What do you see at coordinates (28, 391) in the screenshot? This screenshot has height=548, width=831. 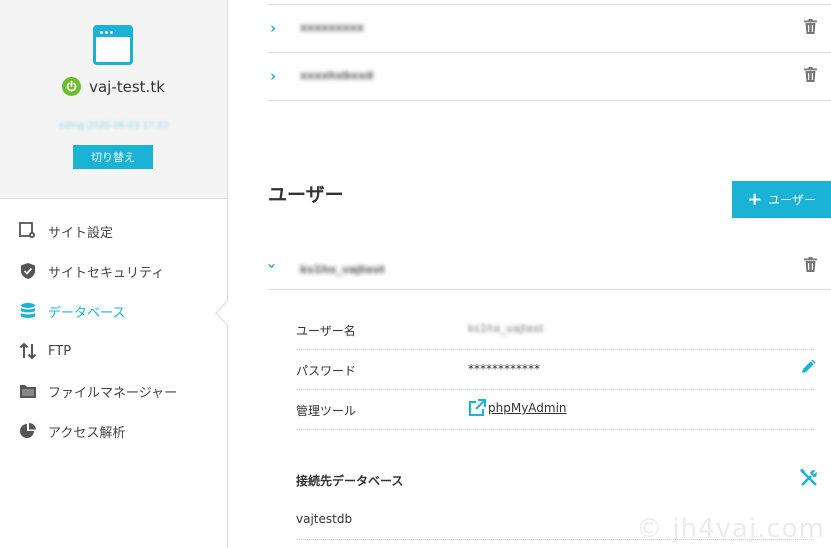 I see `folder-icon` at bounding box center [28, 391].